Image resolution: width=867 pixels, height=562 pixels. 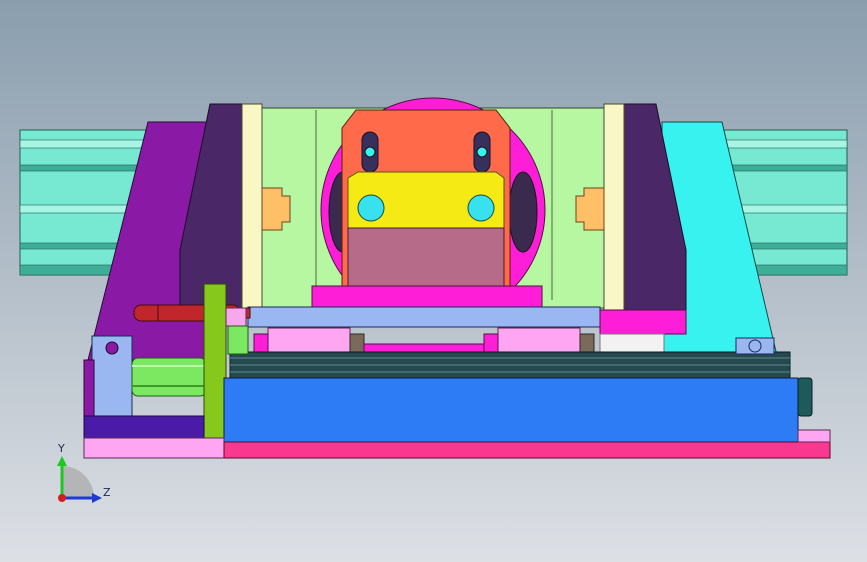 I want to click on left-bore-hole, so click(x=371, y=208).